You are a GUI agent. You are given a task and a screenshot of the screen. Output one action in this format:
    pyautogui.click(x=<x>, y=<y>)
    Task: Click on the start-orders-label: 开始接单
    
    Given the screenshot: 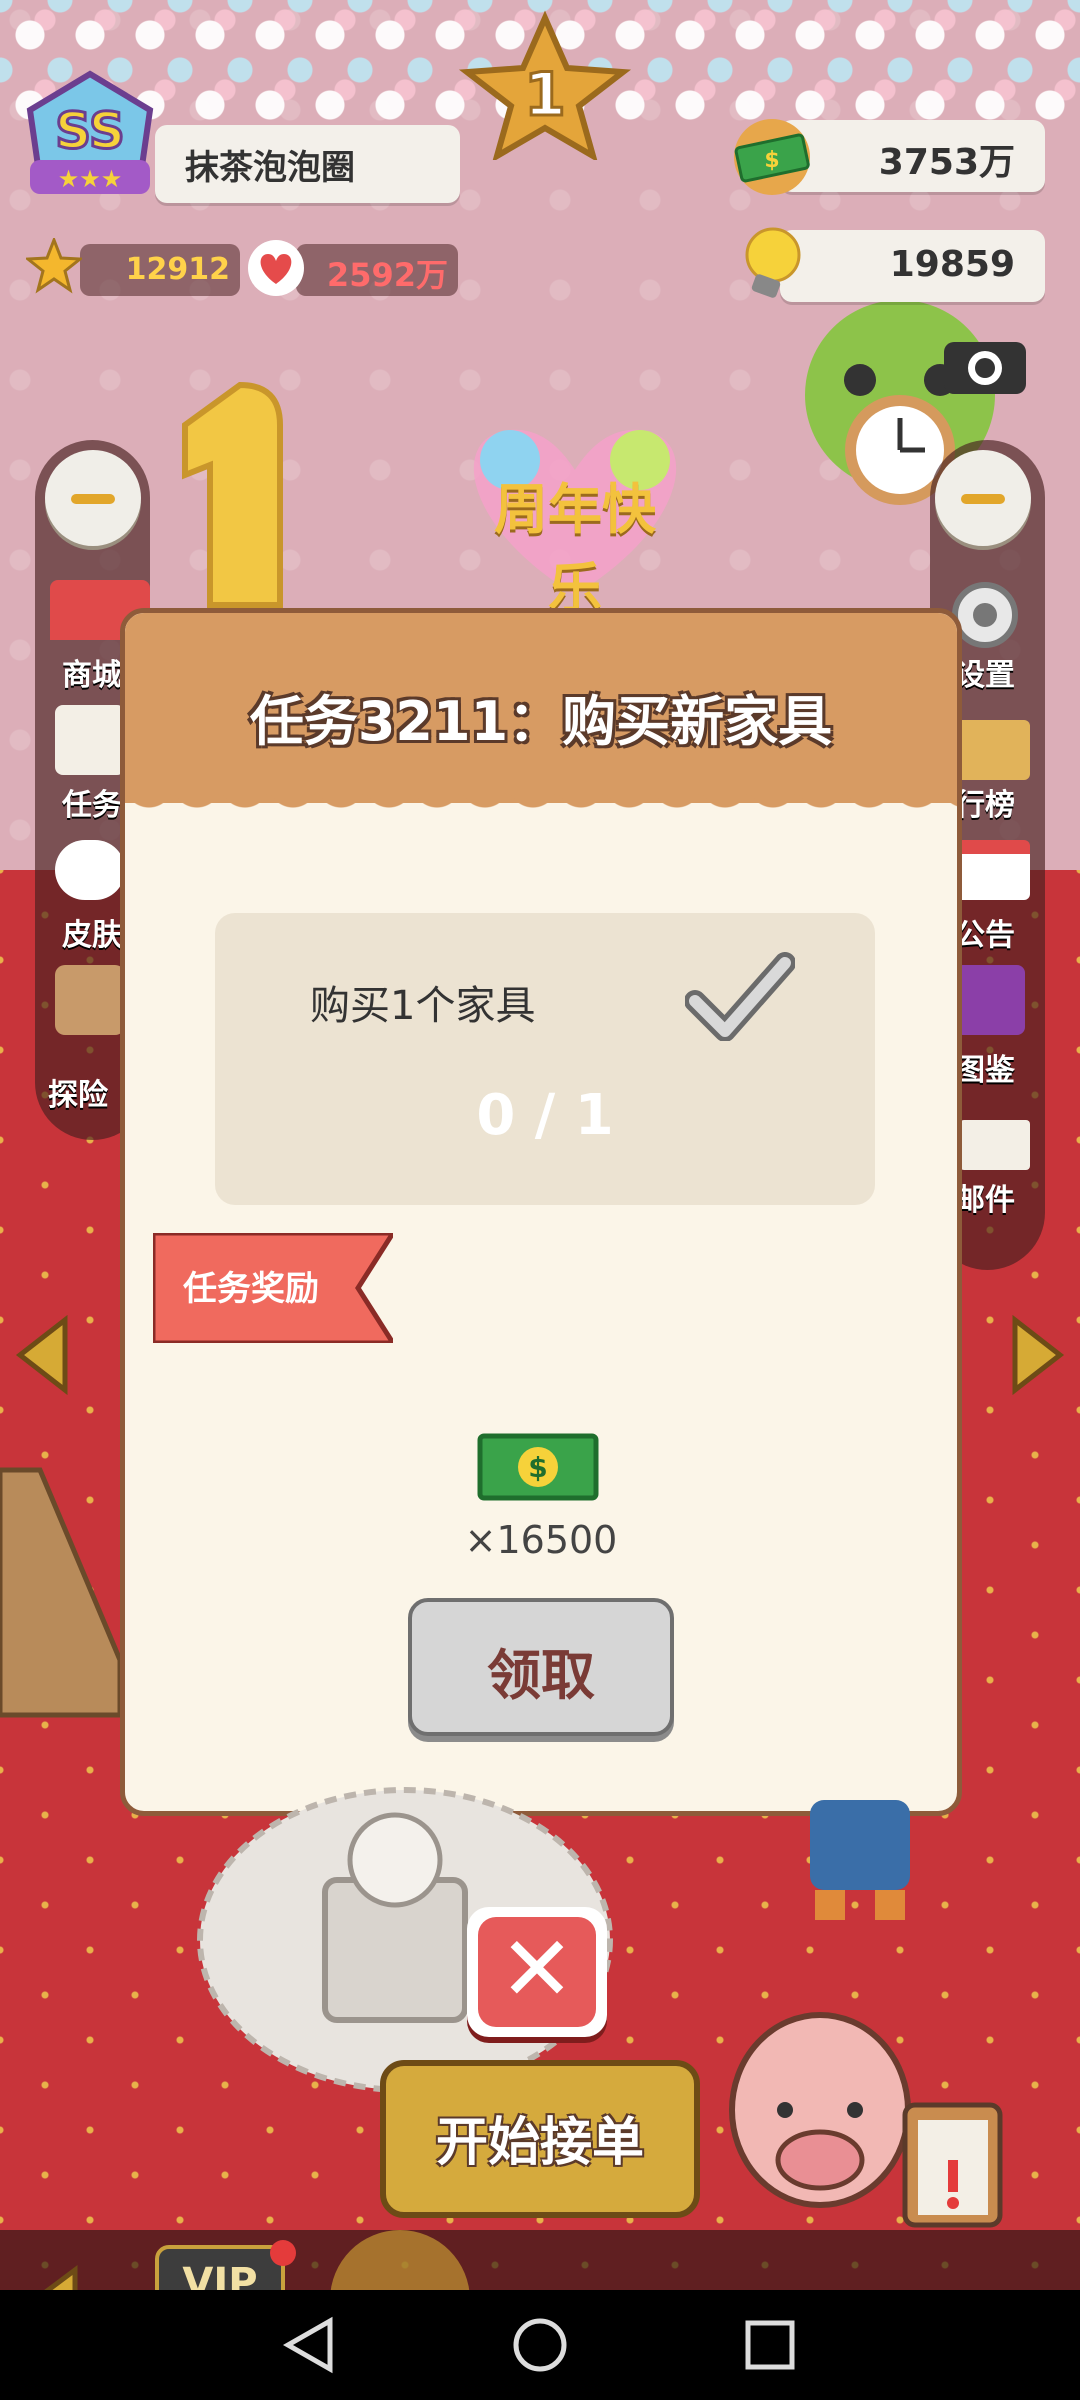 What is the action you would take?
    pyautogui.click(x=540, y=2137)
    